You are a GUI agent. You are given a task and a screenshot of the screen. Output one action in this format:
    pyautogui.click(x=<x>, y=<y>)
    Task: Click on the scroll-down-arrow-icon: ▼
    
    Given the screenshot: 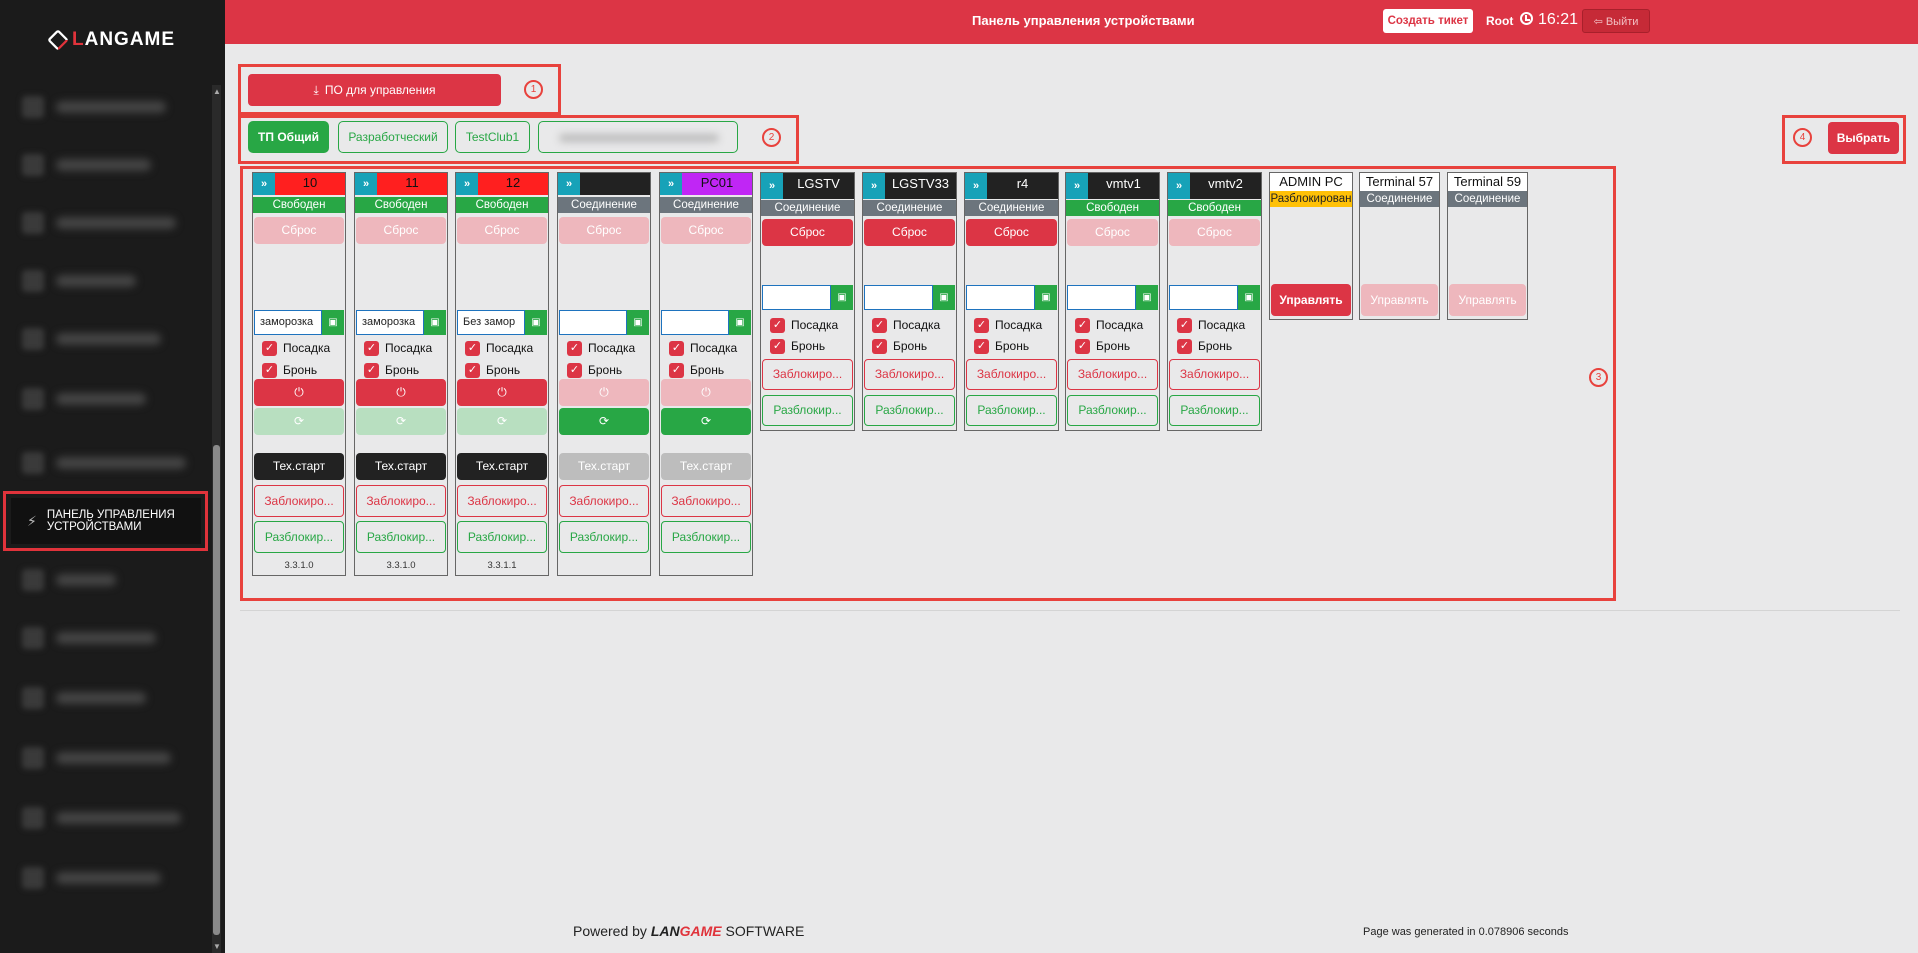 What is the action you would take?
    pyautogui.click(x=217, y=946)
    